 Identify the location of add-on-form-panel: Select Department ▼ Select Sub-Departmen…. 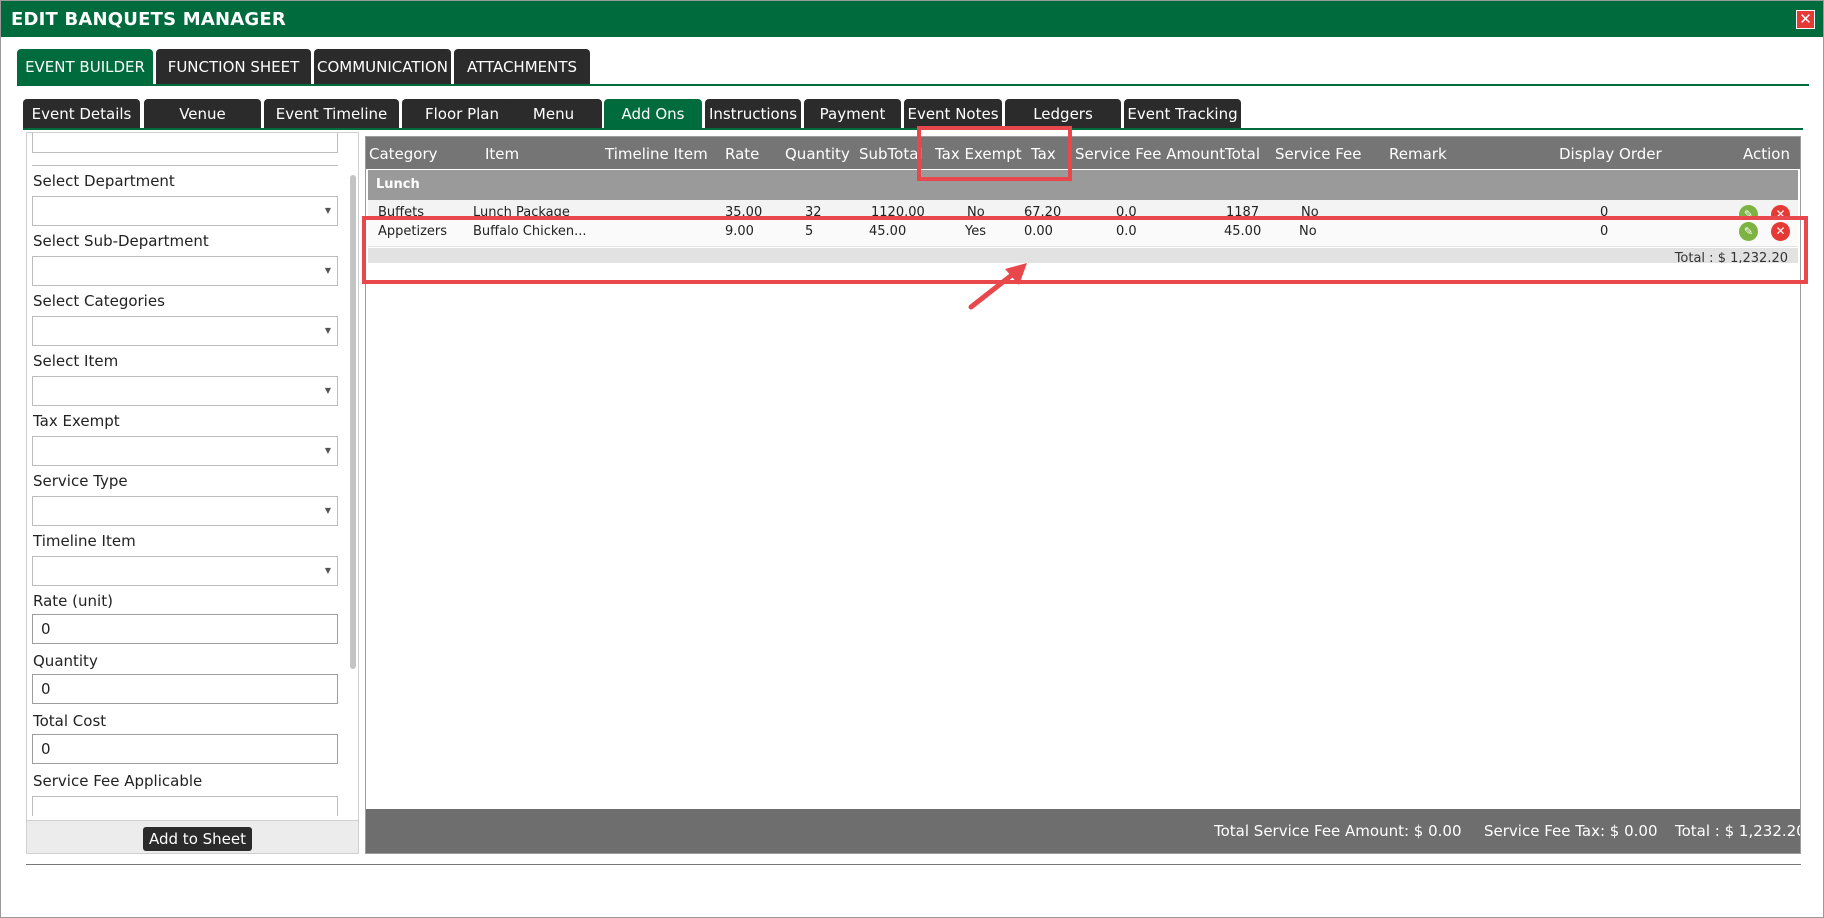
(192, 493).